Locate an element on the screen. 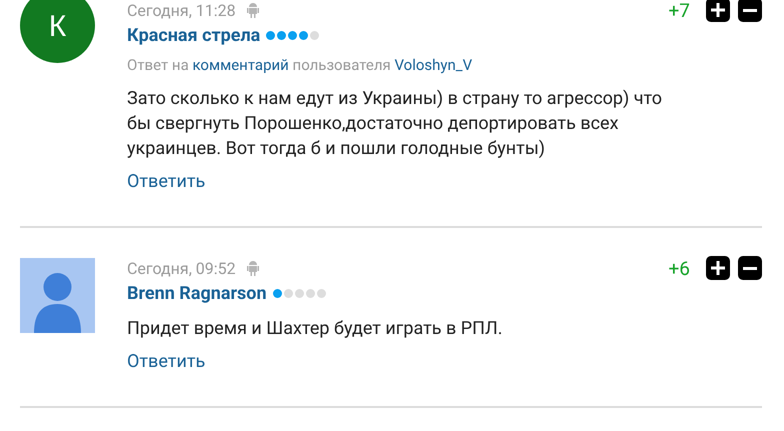 Image resolution: width=784 pixels, height=431 pixels. comment-time: Сегодня, 09:52 is located at coordinates (181, 268).